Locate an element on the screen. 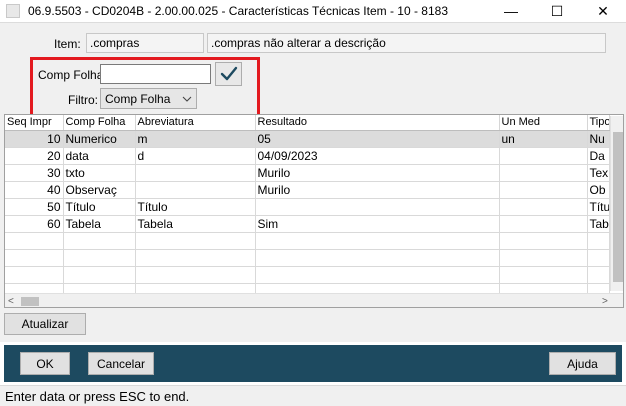 The height and width of the screenshot is (406, 626). cell-comp-folha: data is located at coordinates (99, 156).